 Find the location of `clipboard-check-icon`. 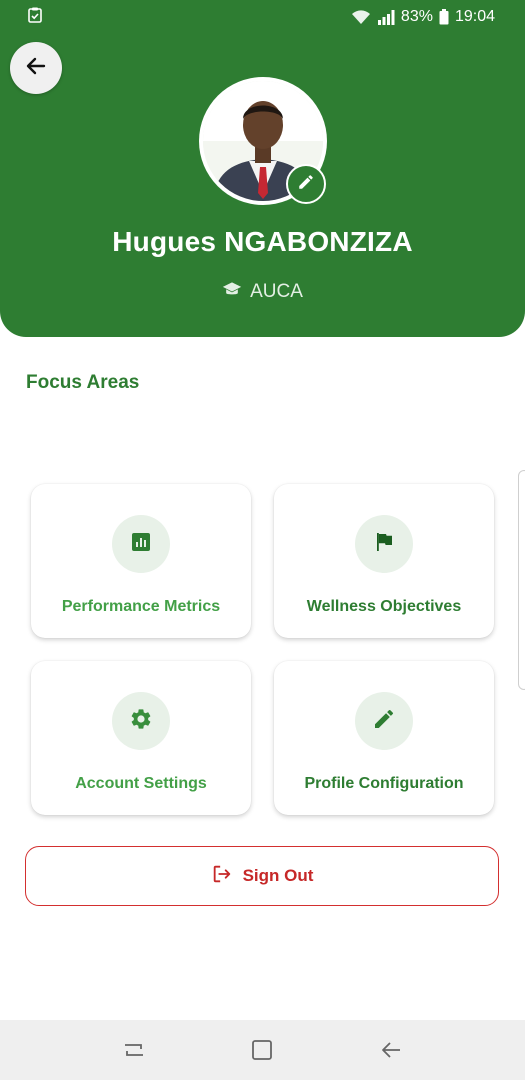

clipboard-check-icon is located at coordinates (35, 17).